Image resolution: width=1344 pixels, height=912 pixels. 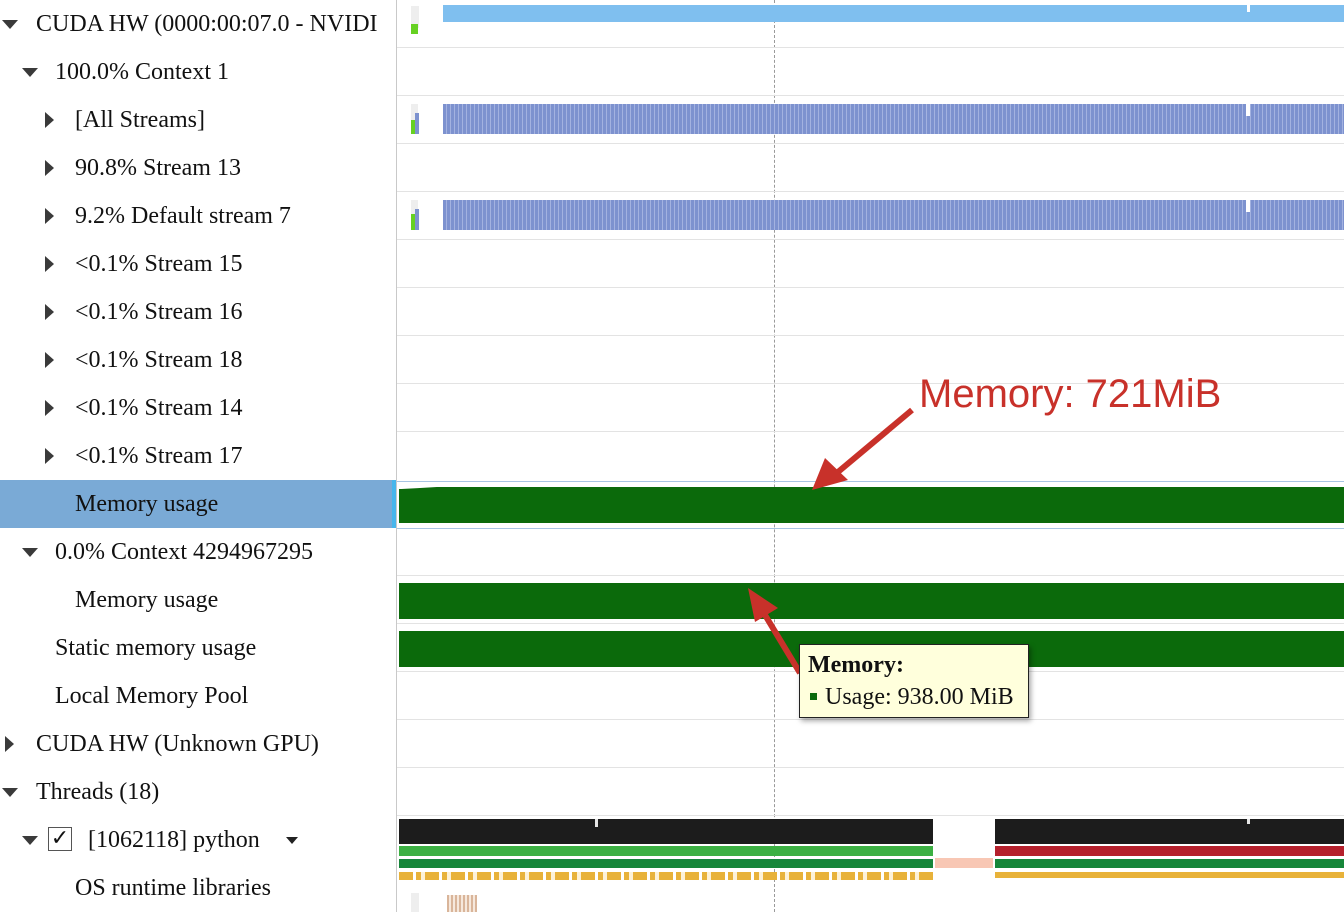 I want to click on tooltip-title: Memory:, so click(x=856, y=665).